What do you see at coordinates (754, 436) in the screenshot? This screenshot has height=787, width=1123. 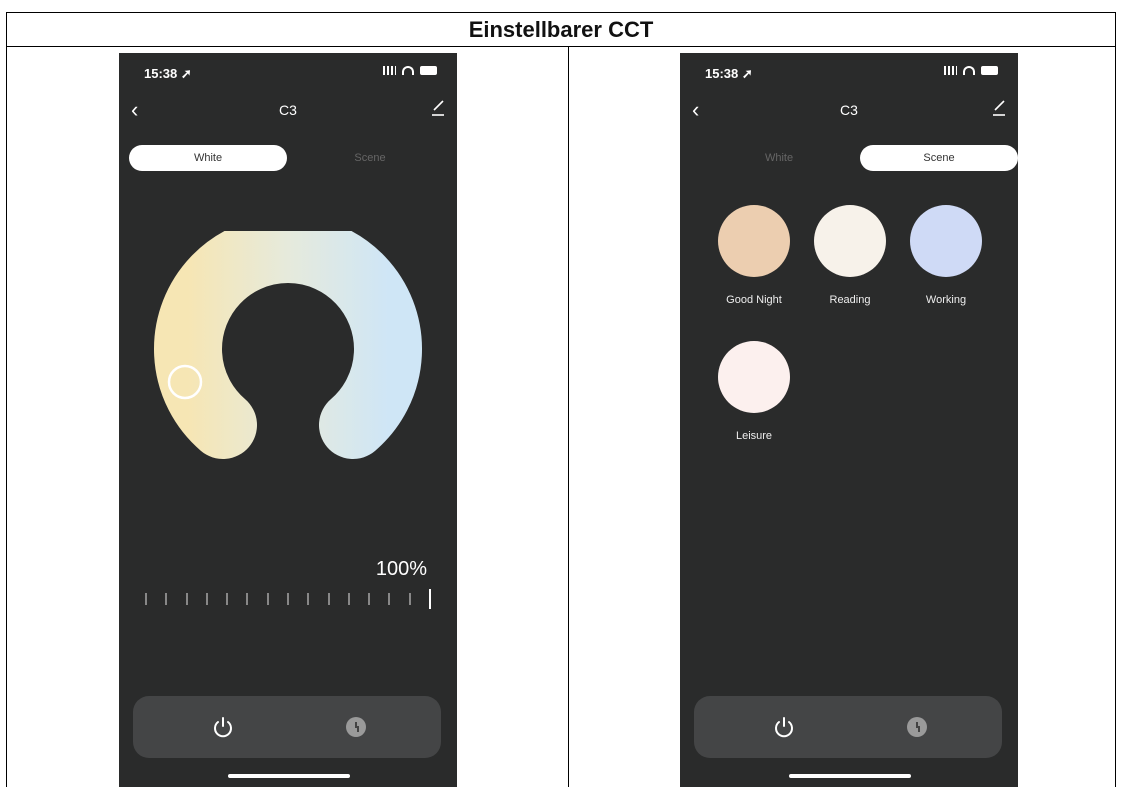 I see `scene-label: Leisure` at bounding box center [754, 436].